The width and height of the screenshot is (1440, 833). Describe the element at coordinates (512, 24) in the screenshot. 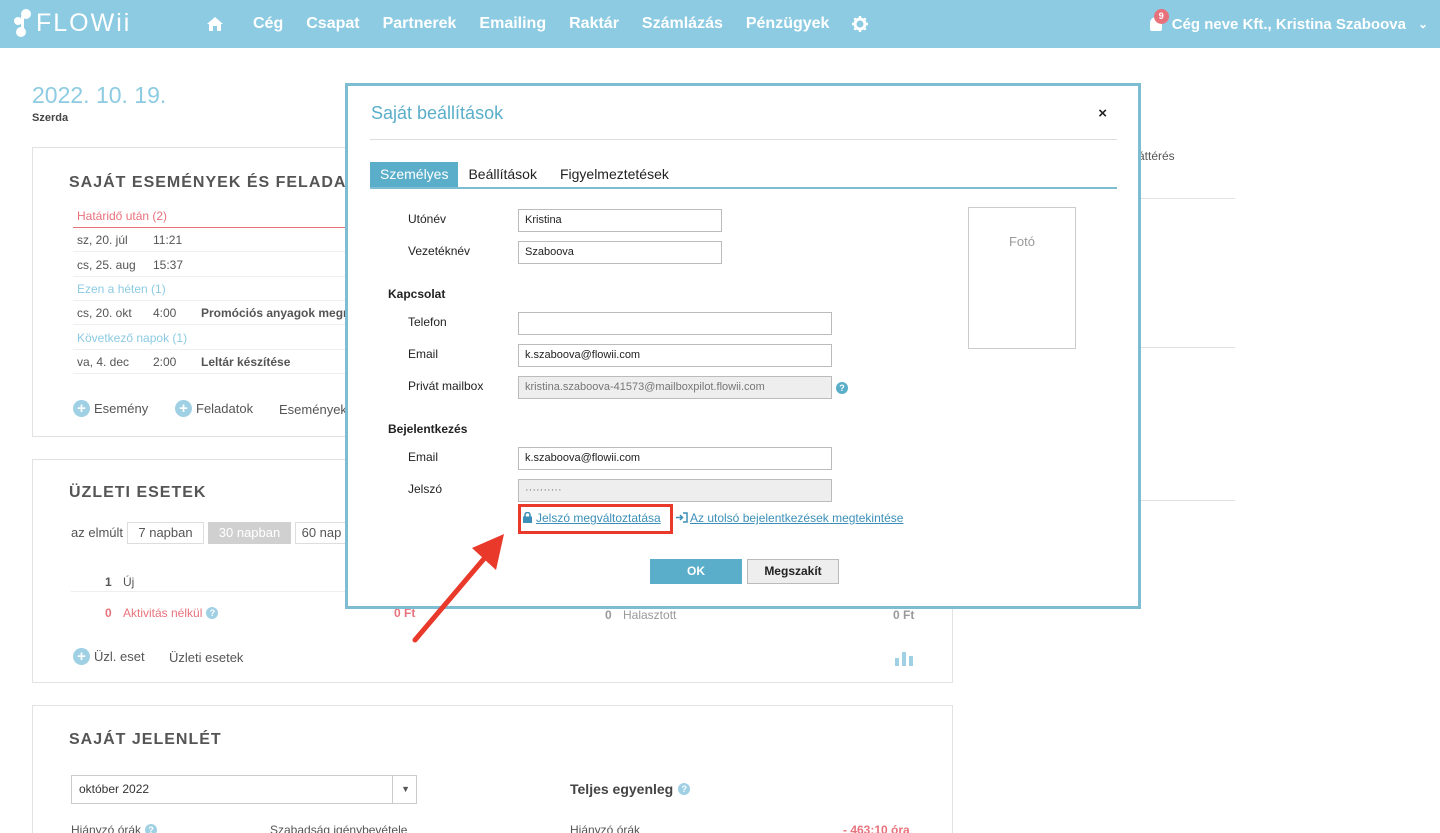

I see `nav-item-emailing: Emailing` at that location.